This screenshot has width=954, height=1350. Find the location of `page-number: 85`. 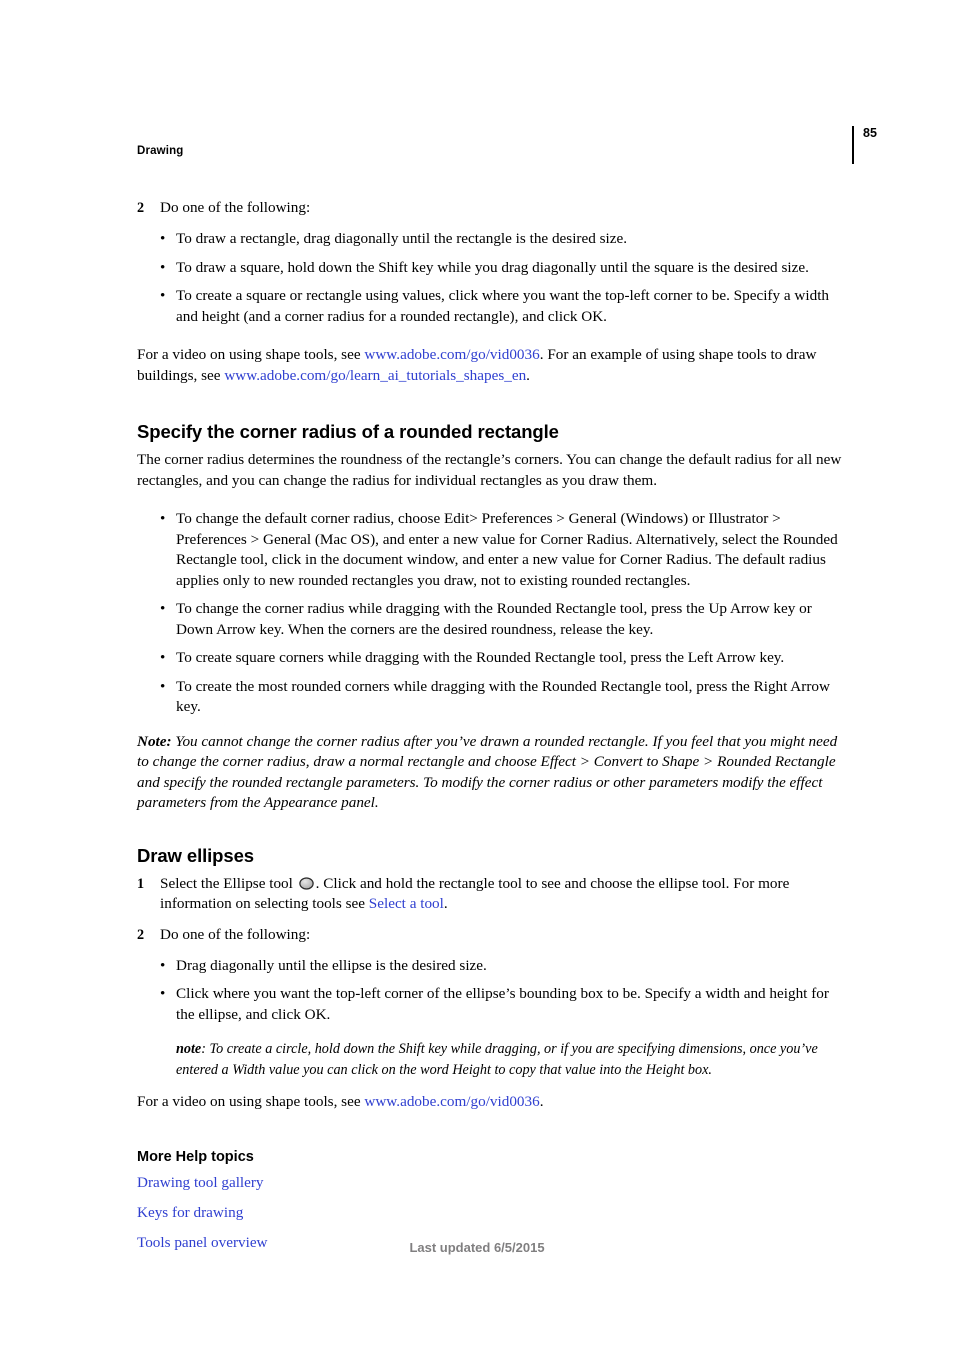

page-number: 85 is located at coordinates (870, 133).